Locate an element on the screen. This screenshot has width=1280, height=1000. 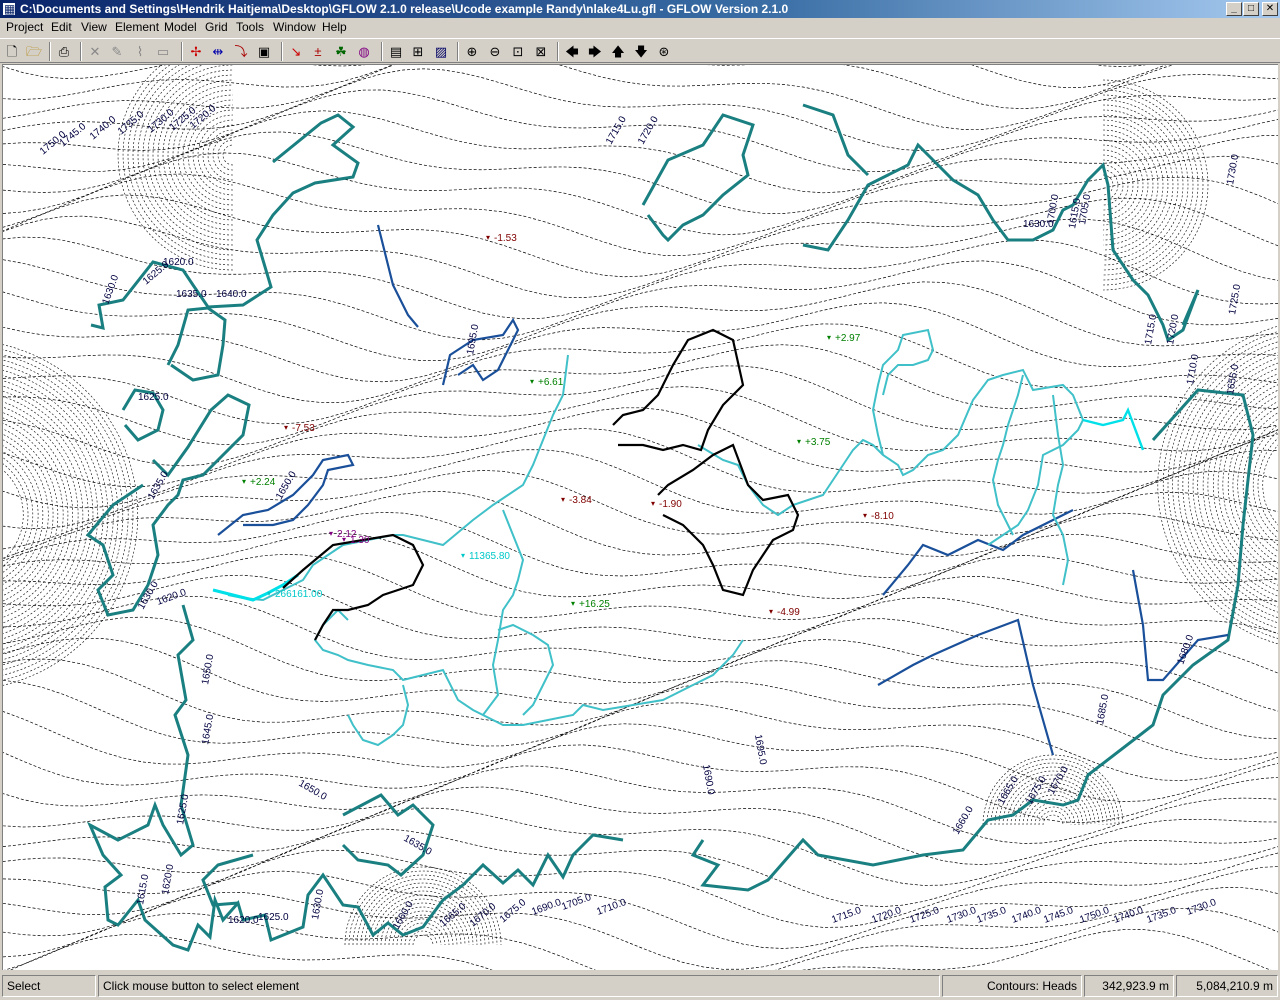
menu-model: Model is located at coordinates (180, 27).